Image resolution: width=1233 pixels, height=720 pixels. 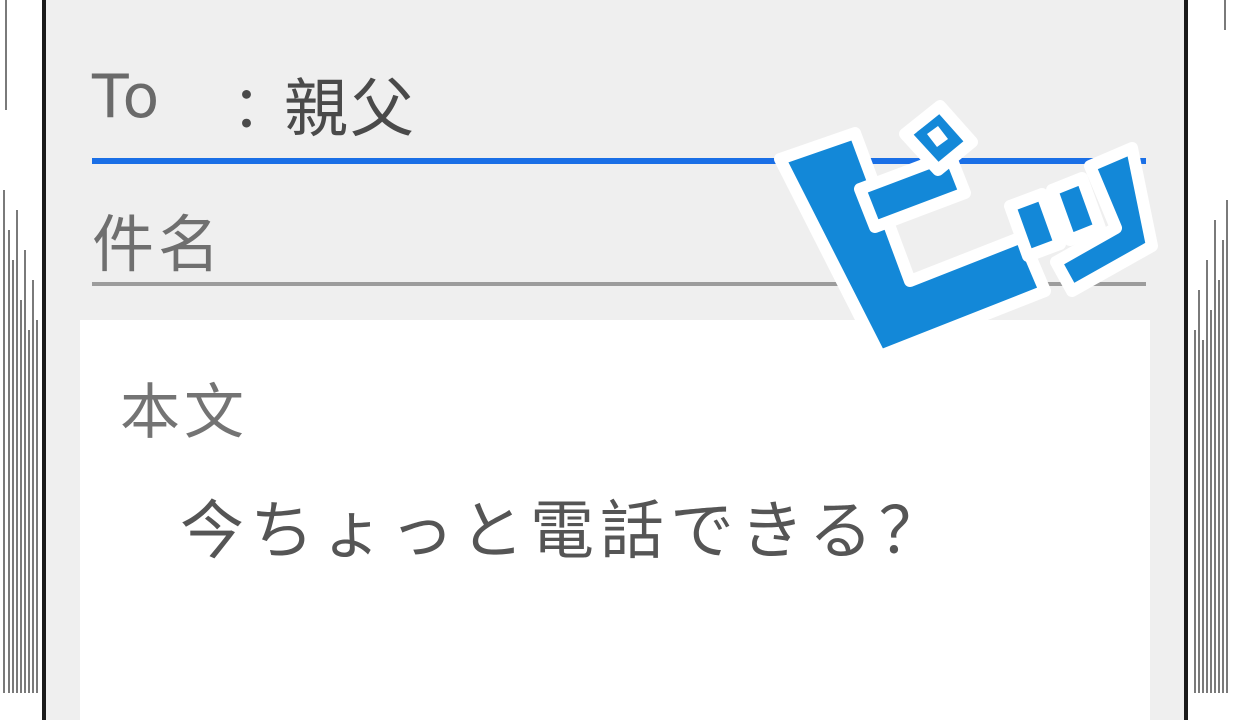 I want to click on to-label: To, so click(x=128, y=97).